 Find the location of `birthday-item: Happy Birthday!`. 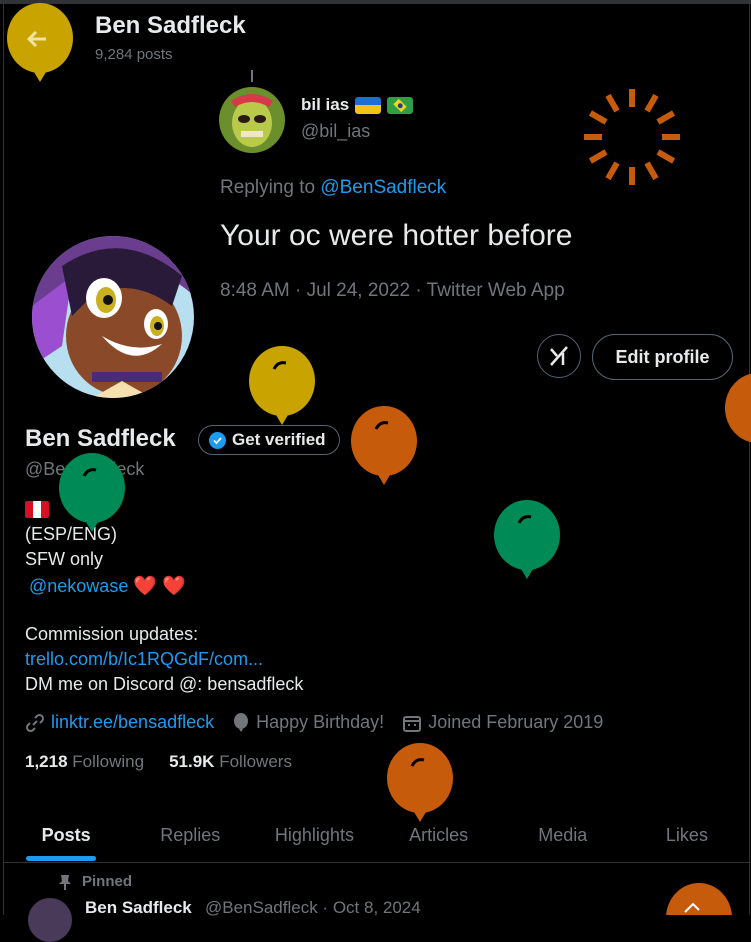

birthday-item: Happy Birthday! is located at coordinates (308, 722).